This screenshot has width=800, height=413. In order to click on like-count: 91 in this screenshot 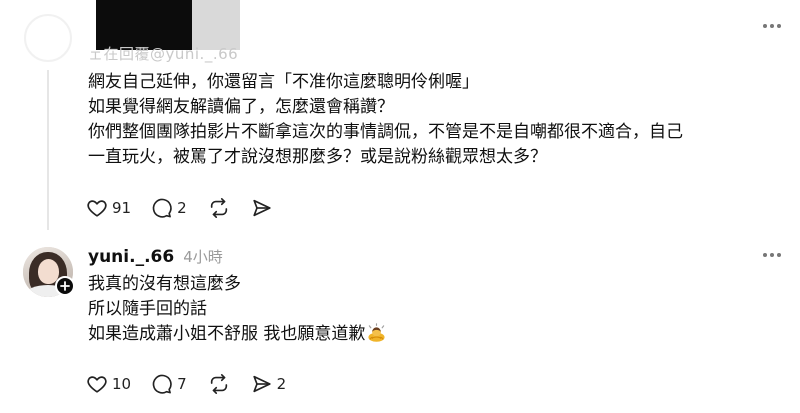, I will do `click(122, 208)`.